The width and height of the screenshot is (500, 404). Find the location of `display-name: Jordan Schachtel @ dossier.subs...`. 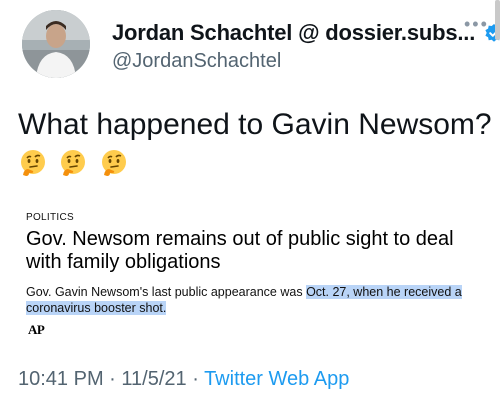

display-name: Jordan Schachtel @ dossier.subs... is located at coordinates (293, 33).